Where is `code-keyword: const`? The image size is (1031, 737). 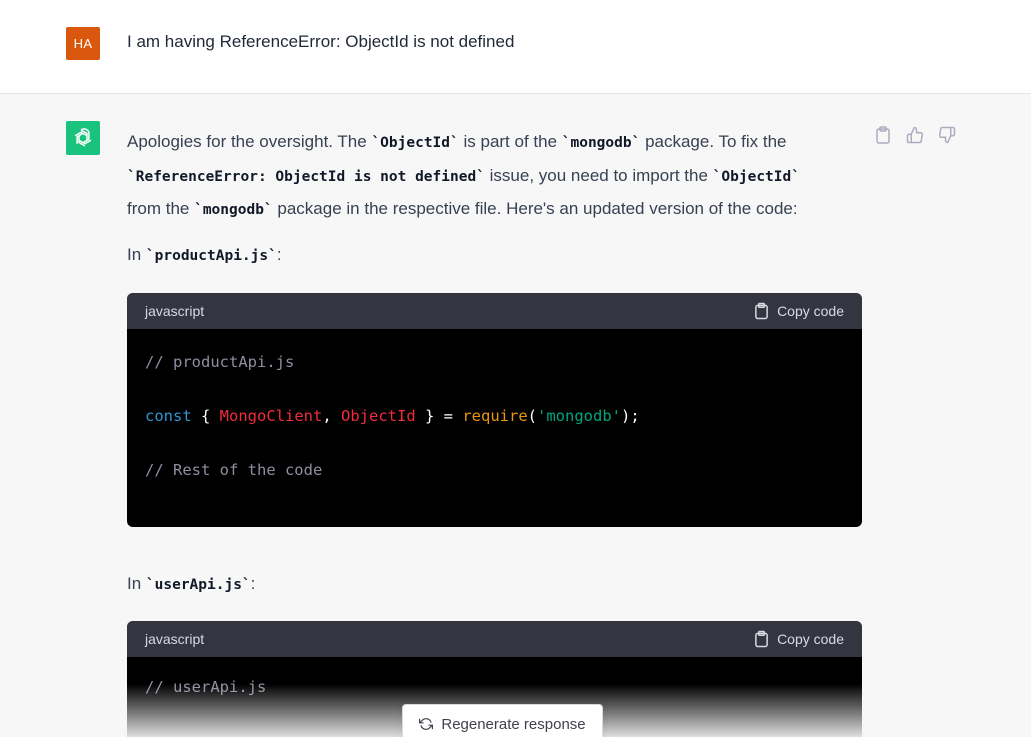
code-keyword: const is located at coordinates (168, 416).